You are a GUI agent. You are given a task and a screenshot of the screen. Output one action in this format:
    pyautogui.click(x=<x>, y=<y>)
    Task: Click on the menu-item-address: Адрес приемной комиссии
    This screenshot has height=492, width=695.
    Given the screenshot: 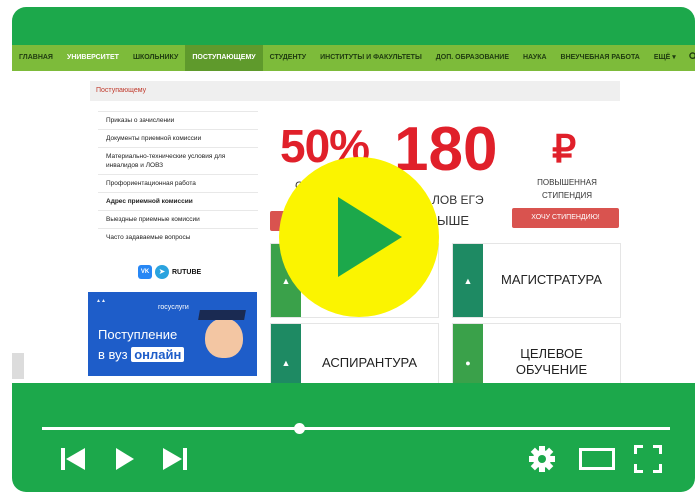 What is the action you would take?
    pyautogui.click(x=178, y=201)
    